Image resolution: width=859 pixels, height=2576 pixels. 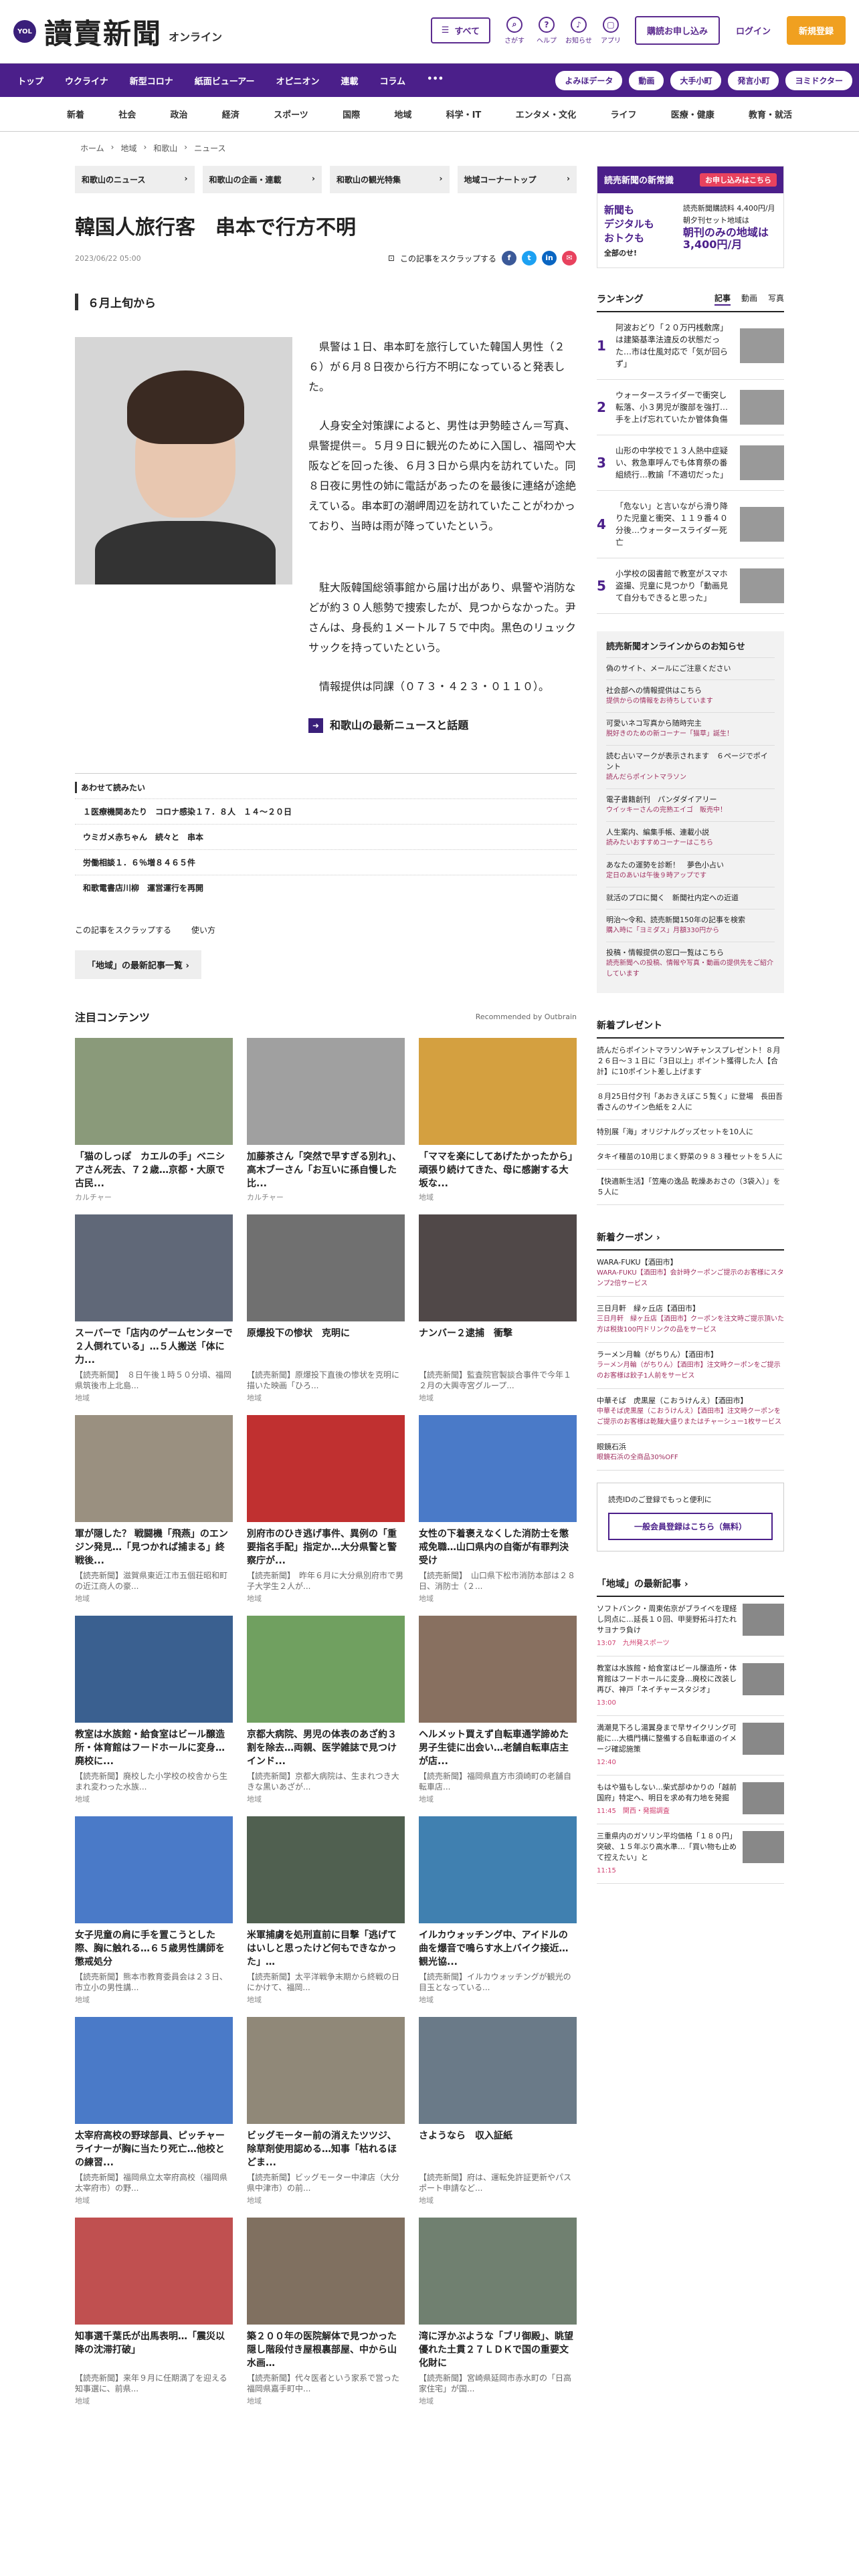 I want to click on section-tab: 教育・就活, so click(x=770, y=114).